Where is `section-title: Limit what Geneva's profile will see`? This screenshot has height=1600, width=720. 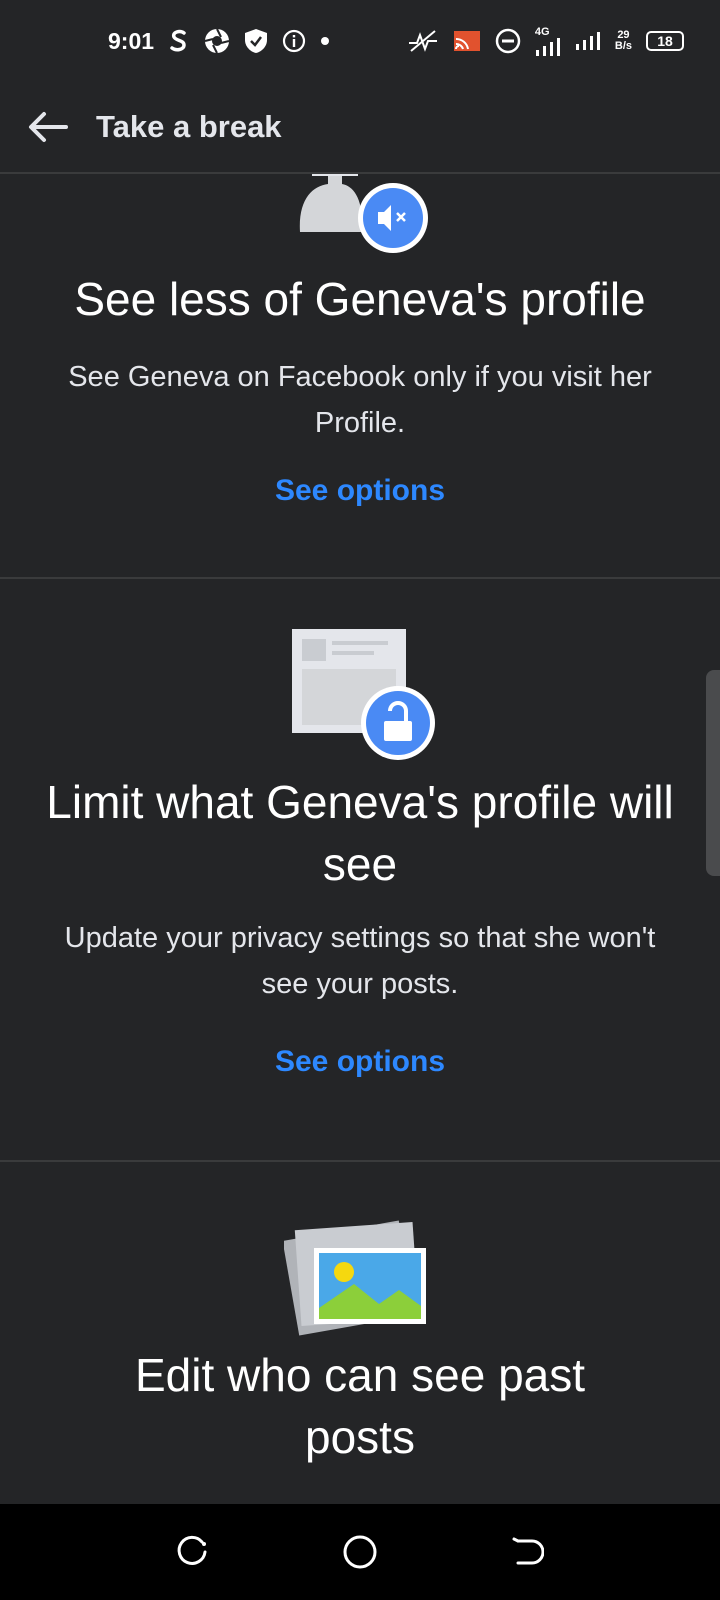 section-title: Limit what Geneva's profile will see is located at coordinates (360, 833).